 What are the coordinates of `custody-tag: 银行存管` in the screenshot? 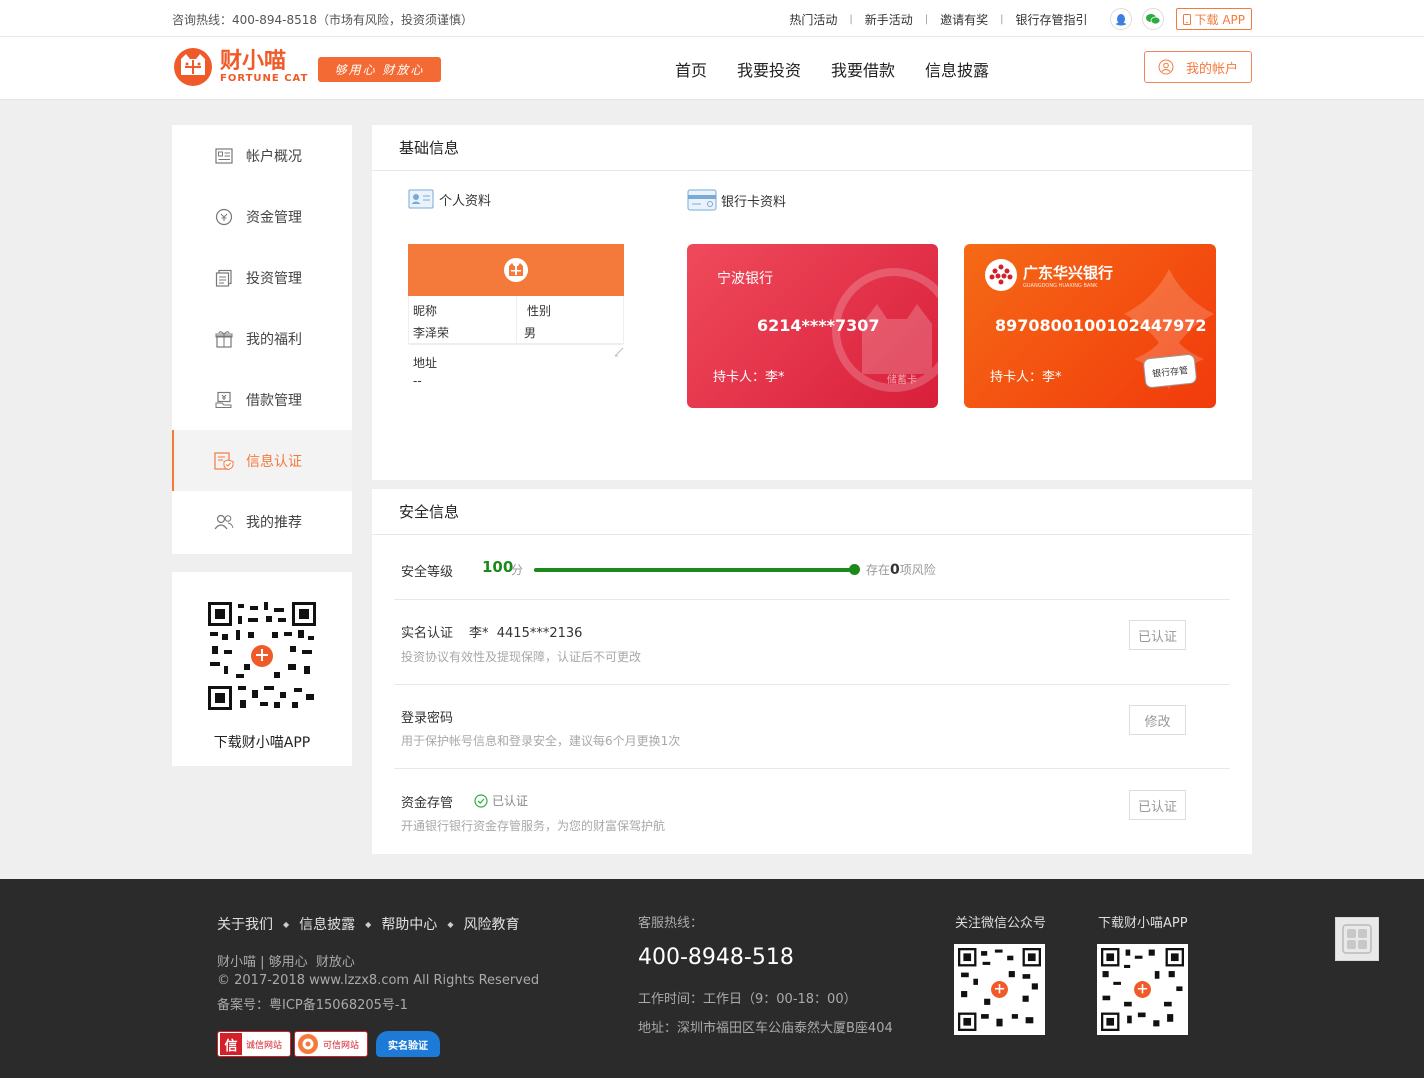 It's located at (1170, 371).